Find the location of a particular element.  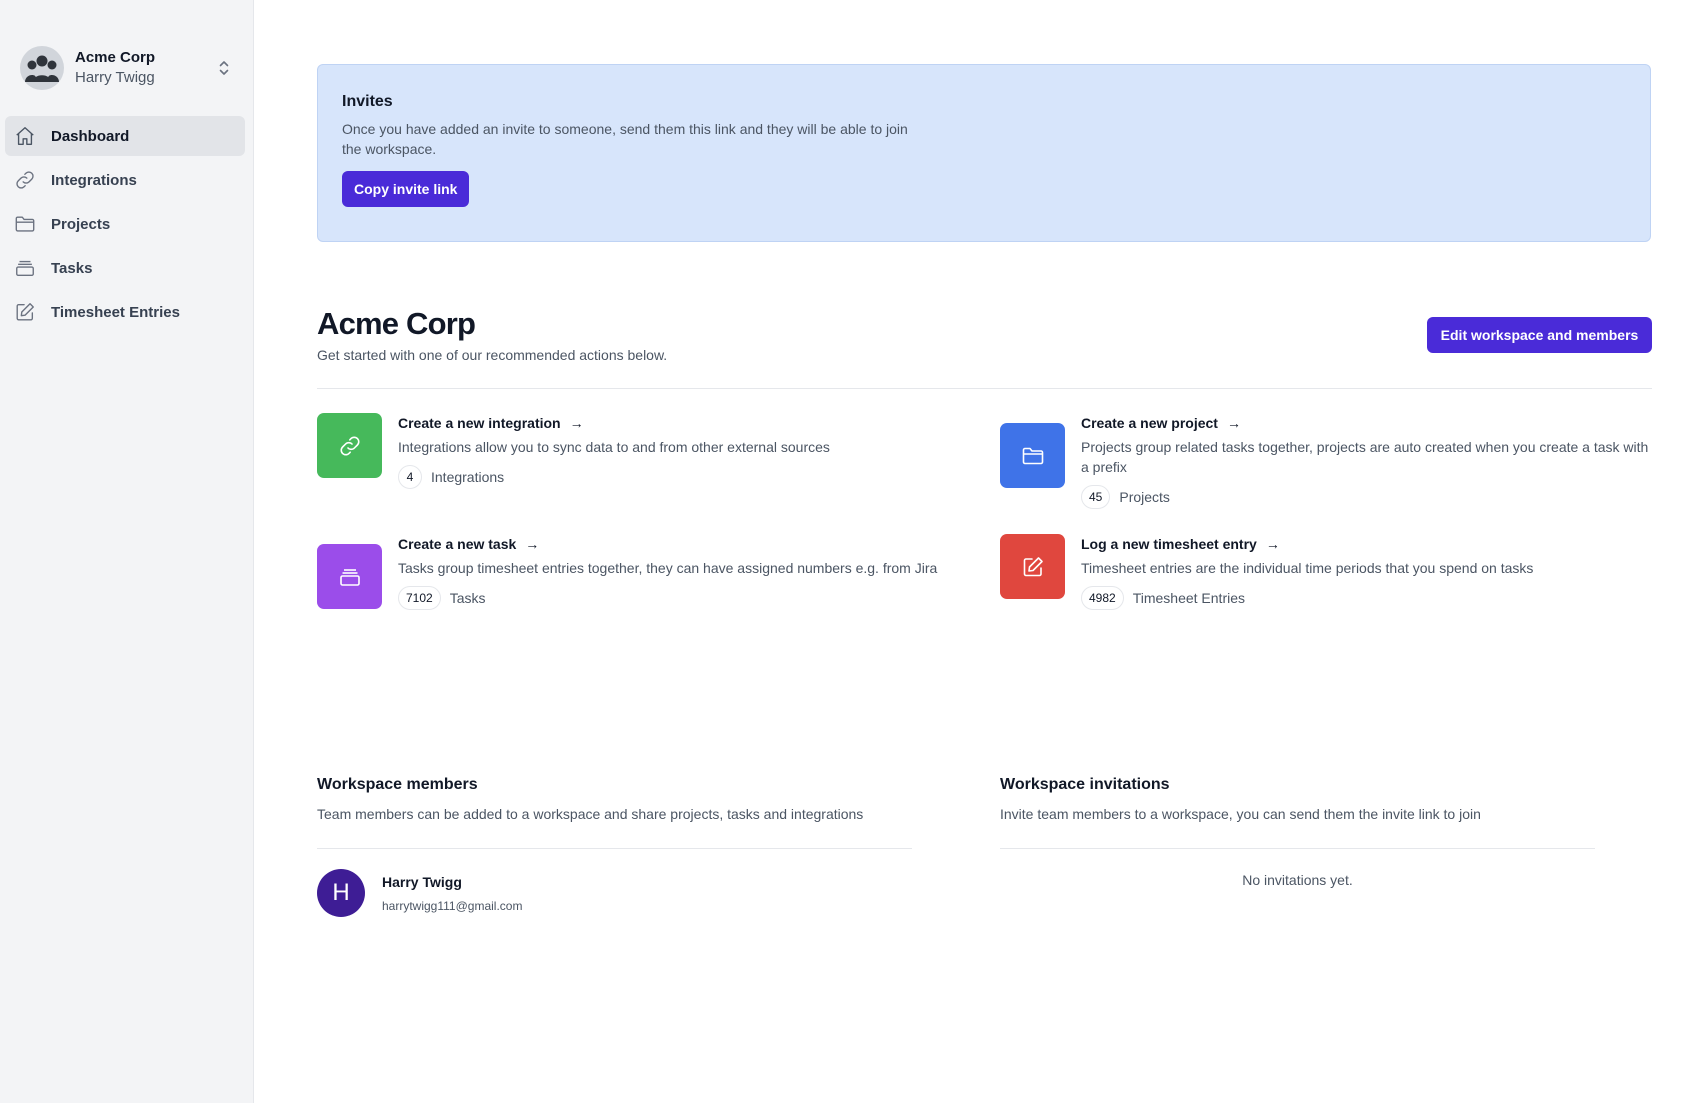

create-integration-link: Create a new integration → is located at coordinates (614, 423).